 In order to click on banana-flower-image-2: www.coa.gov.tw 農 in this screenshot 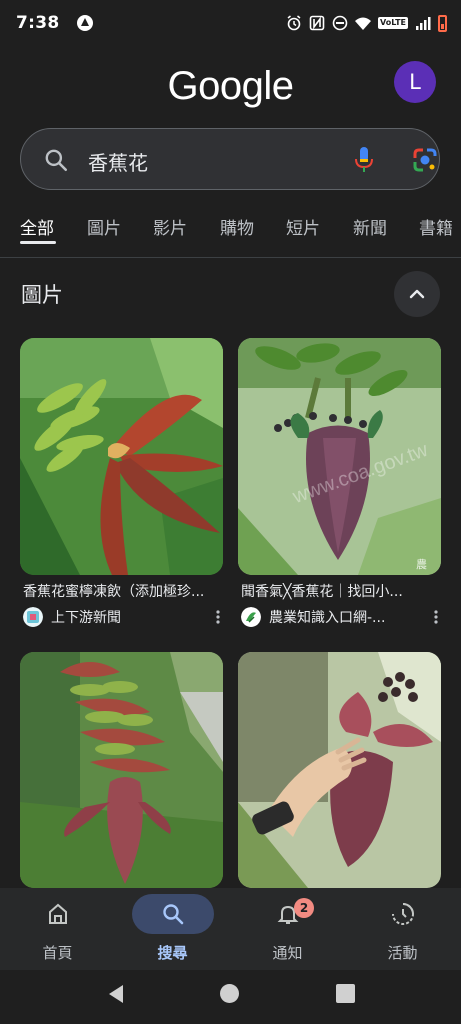, I will do `click(339, 456)`.